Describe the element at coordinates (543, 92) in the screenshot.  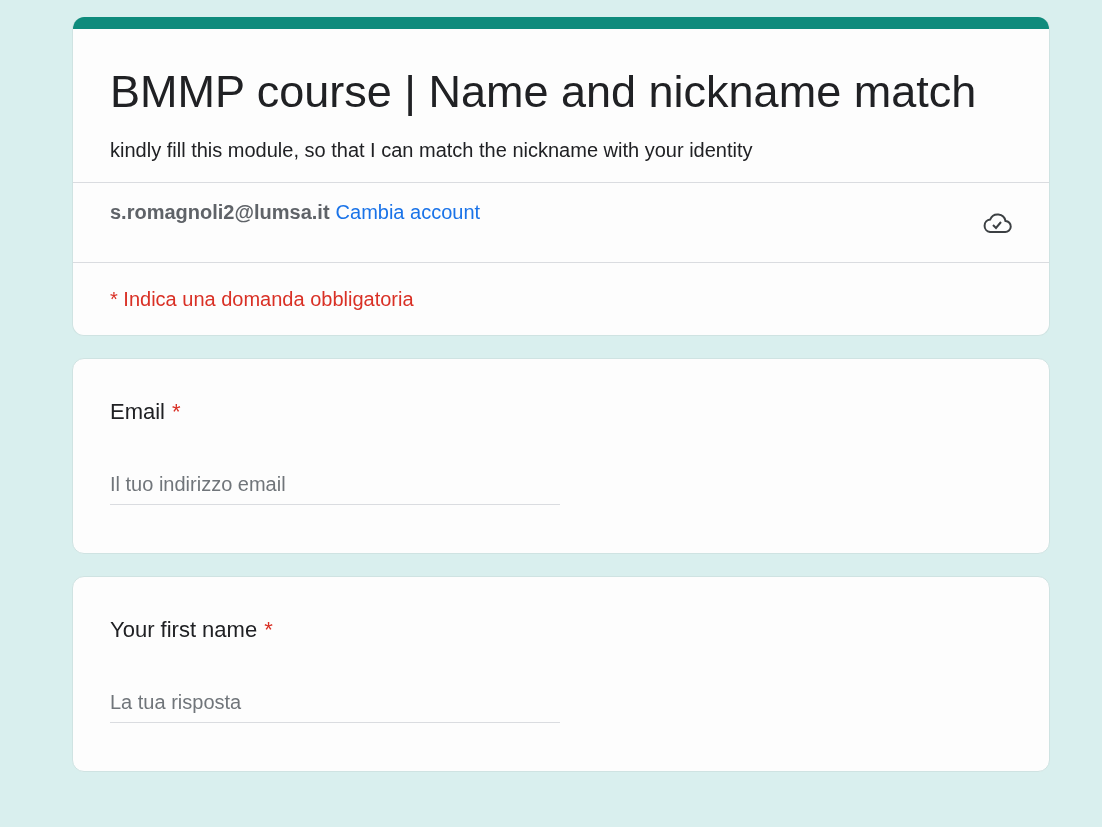
I see `form-title: BMMP course | Name and nickname match` at that location.